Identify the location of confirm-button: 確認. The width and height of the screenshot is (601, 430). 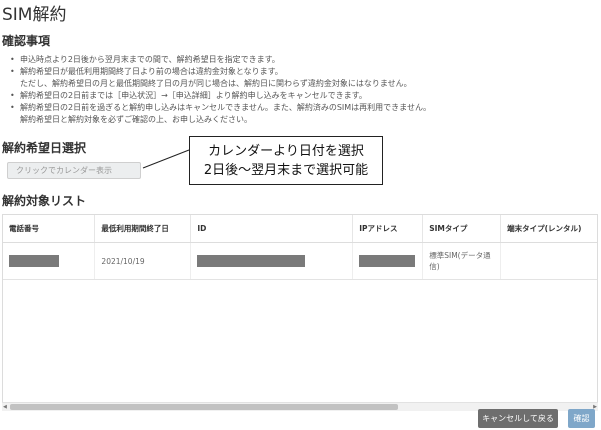
(581, 418).